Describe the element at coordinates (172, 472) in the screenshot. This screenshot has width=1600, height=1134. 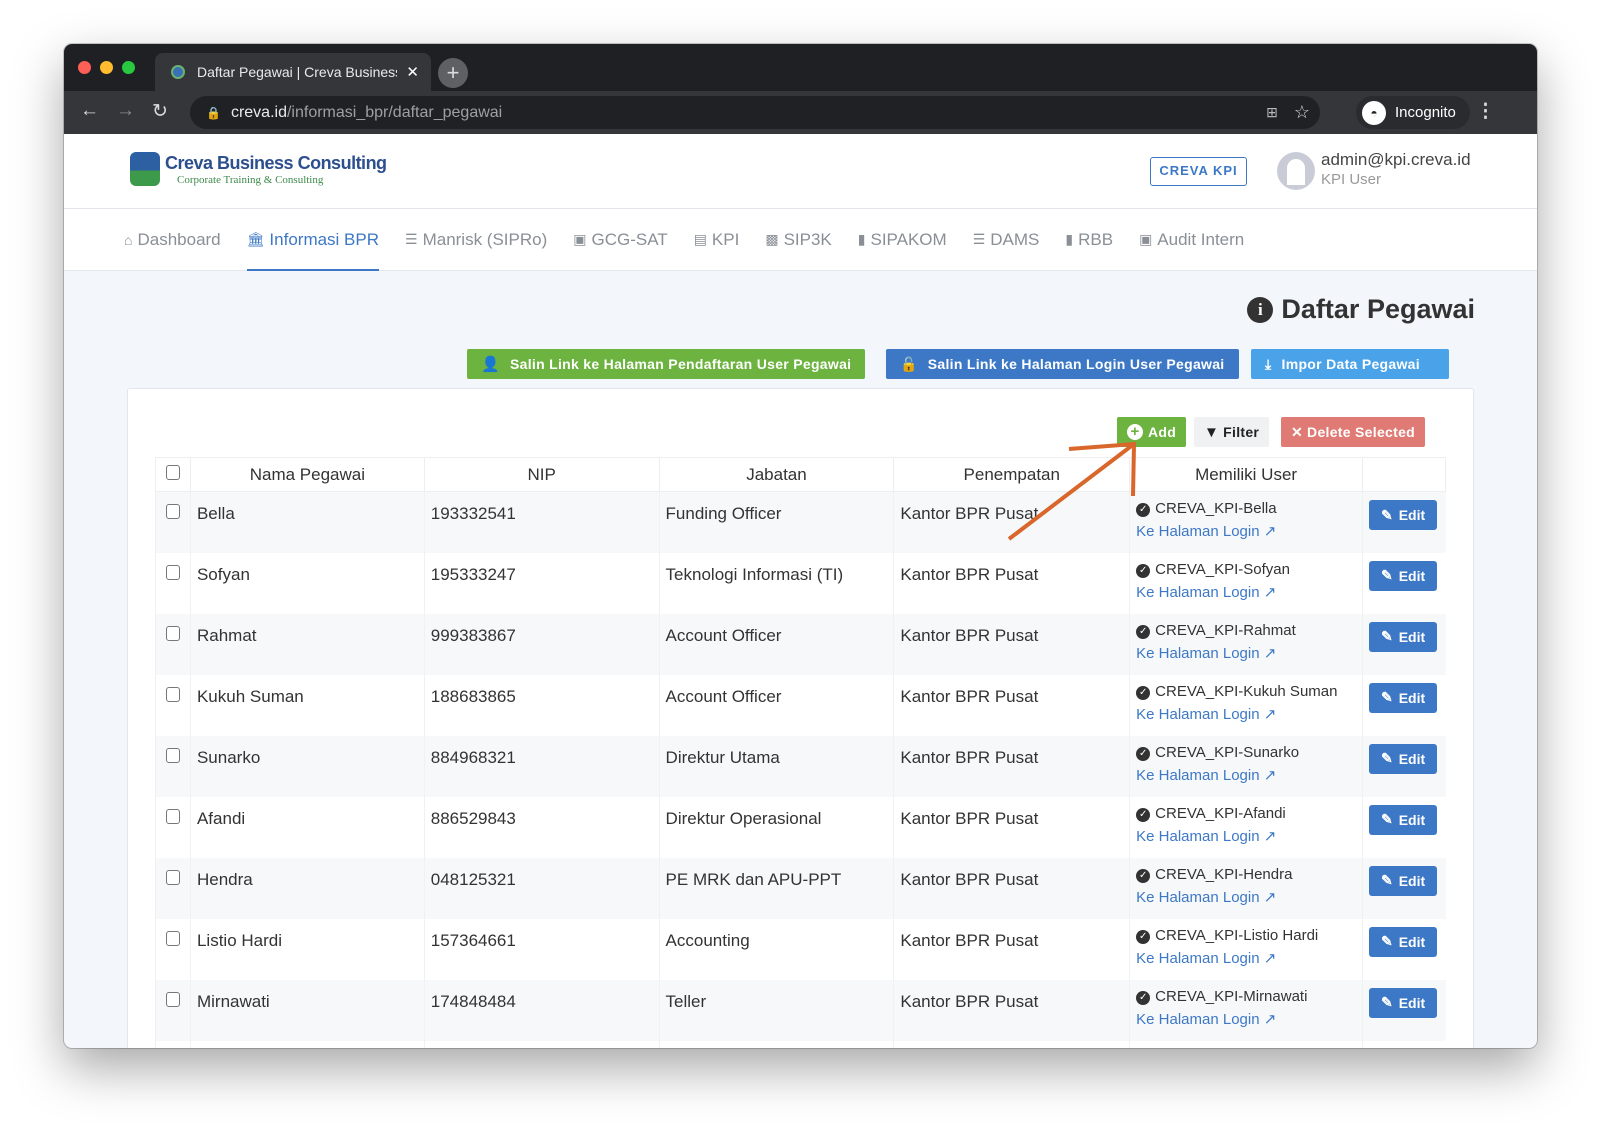
I see `select-all-checkbox` at that location.